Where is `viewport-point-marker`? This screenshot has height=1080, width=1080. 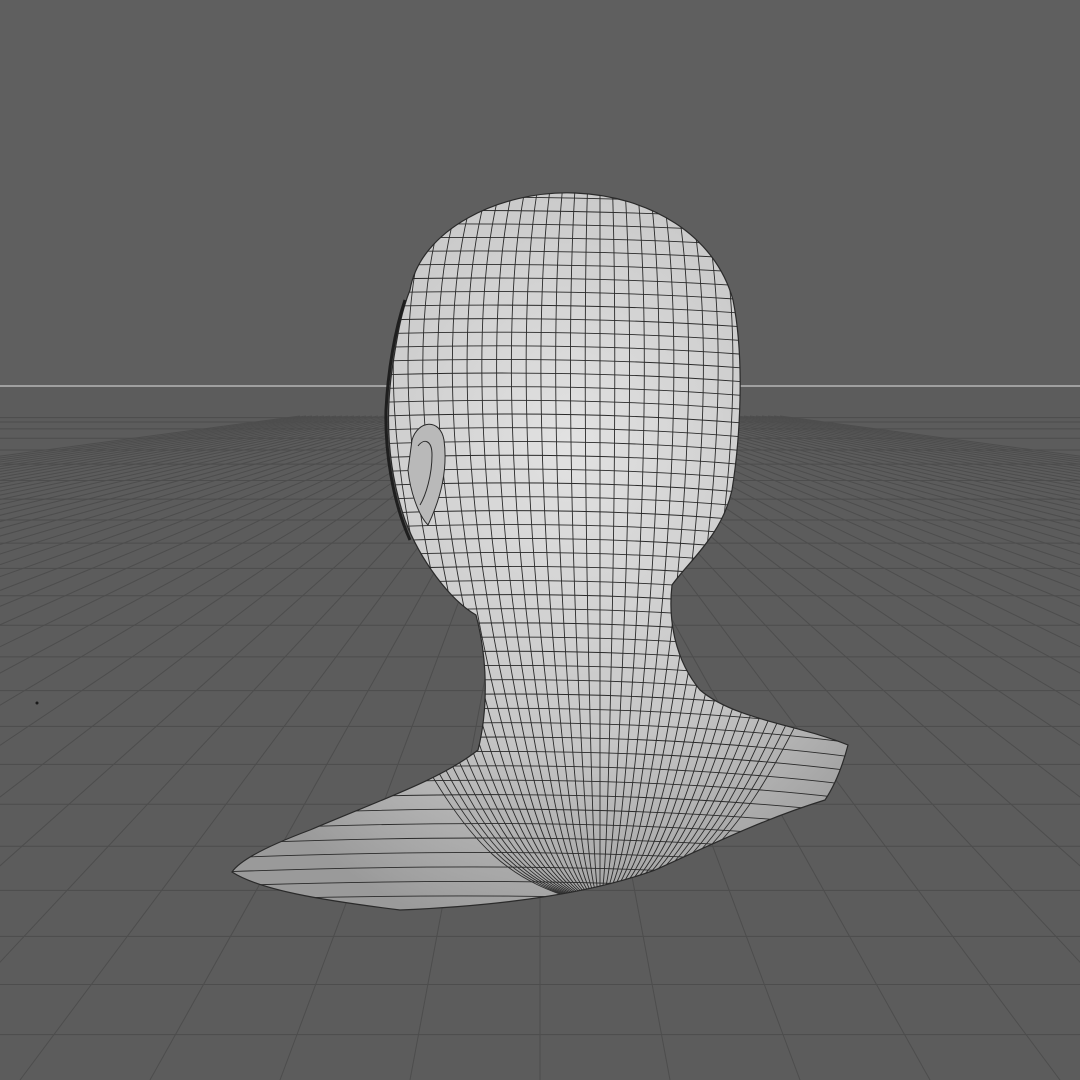
viewport-point-marker is located at coordinates (37, 703).